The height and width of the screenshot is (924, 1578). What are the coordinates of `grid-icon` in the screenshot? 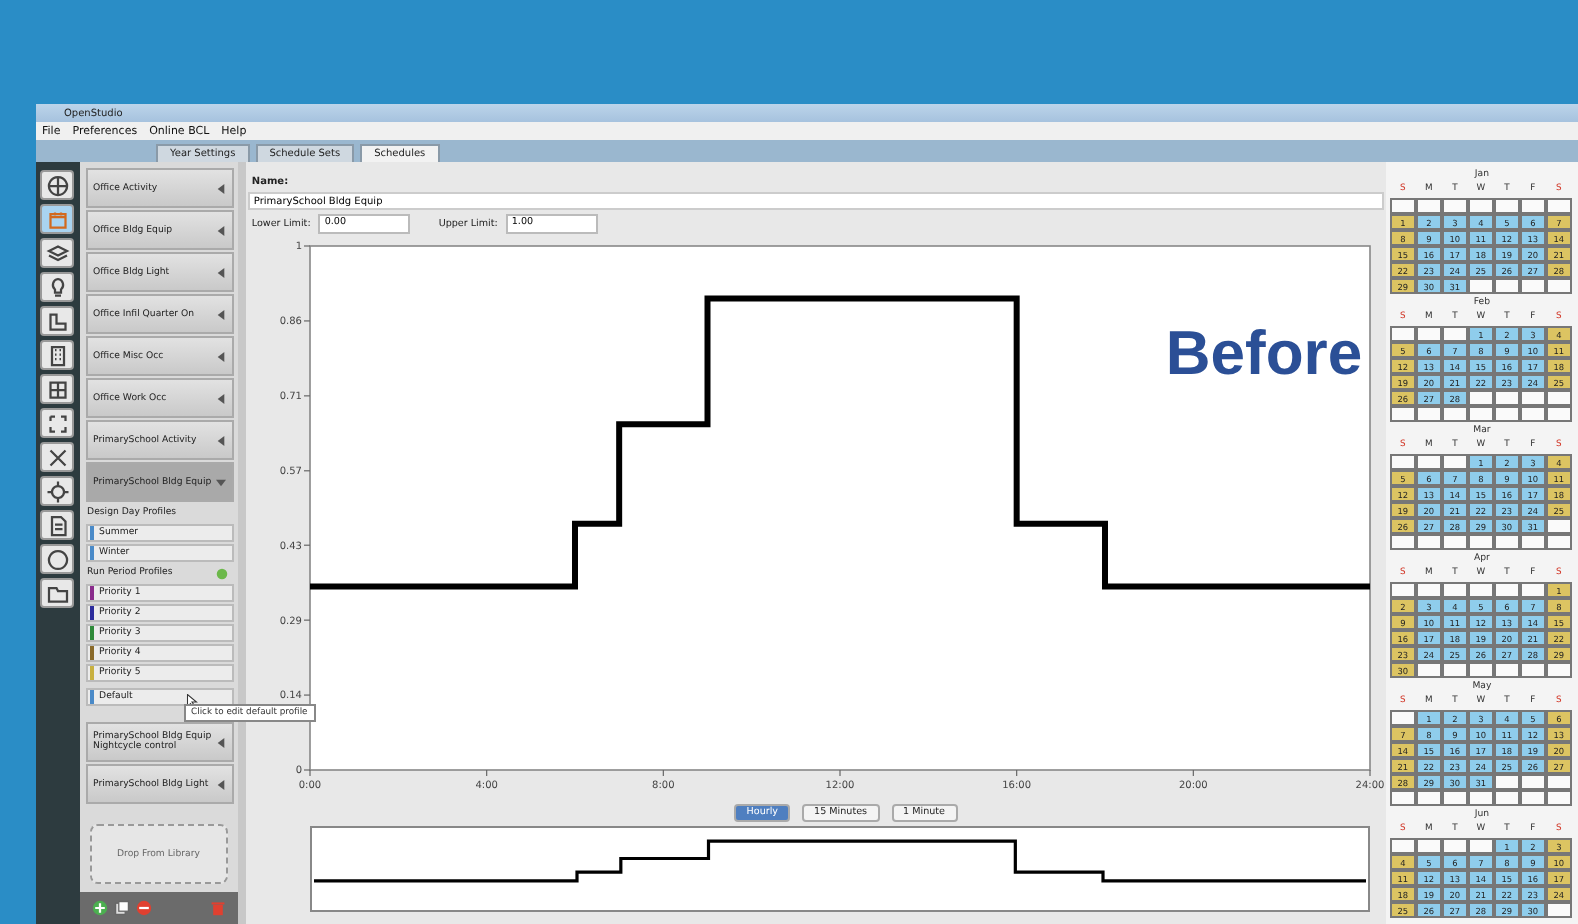 It's located at (57, 389).